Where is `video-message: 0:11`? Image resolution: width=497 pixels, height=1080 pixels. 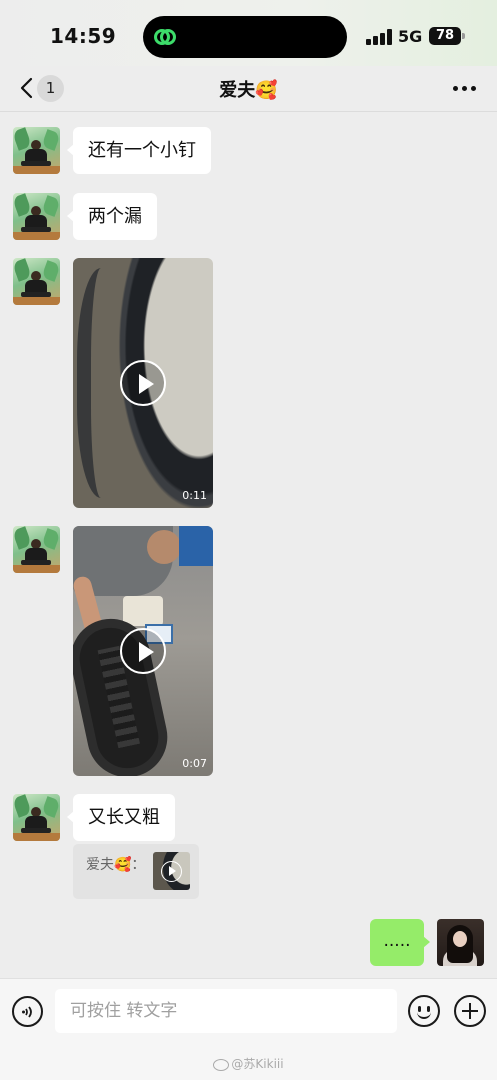 video-message: 0:11 is located at coordinates (143, 383).